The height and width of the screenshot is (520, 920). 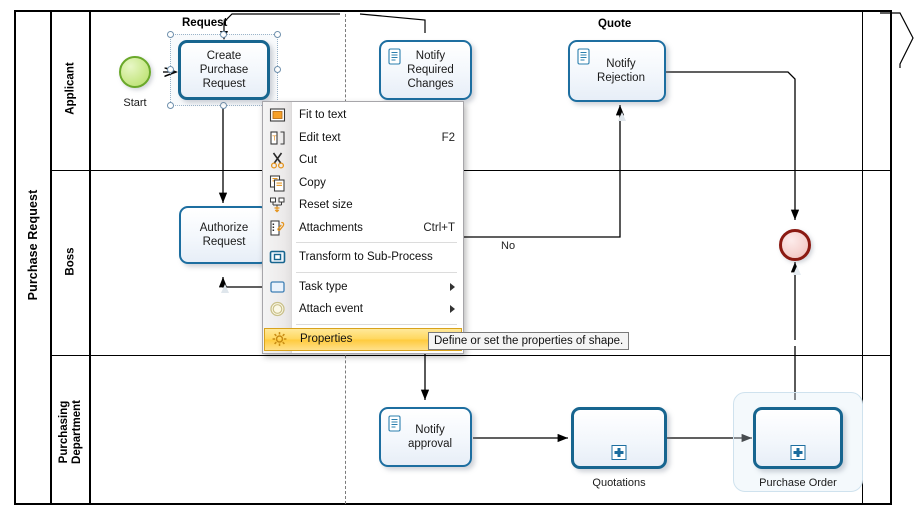 I want to click on menu-item-copy-label: Copy, so click(x=312, y=182).